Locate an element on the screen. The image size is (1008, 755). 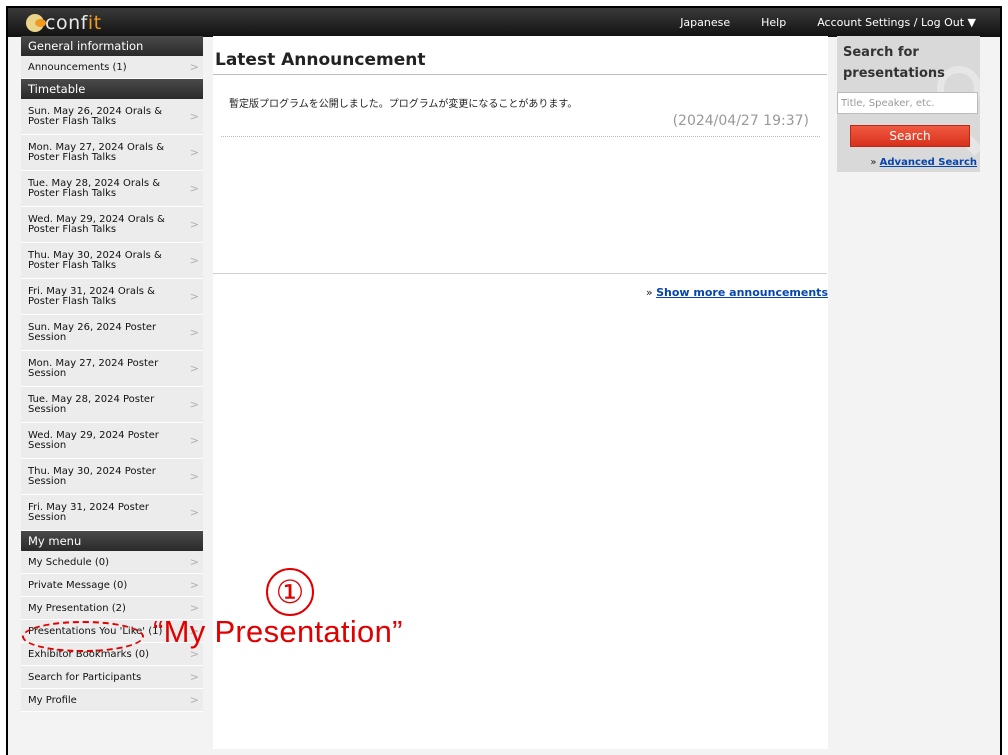
sidebar-item-timetable: Sun. May 26, 2024 Poster Session > is located at coordinates (112, 333).